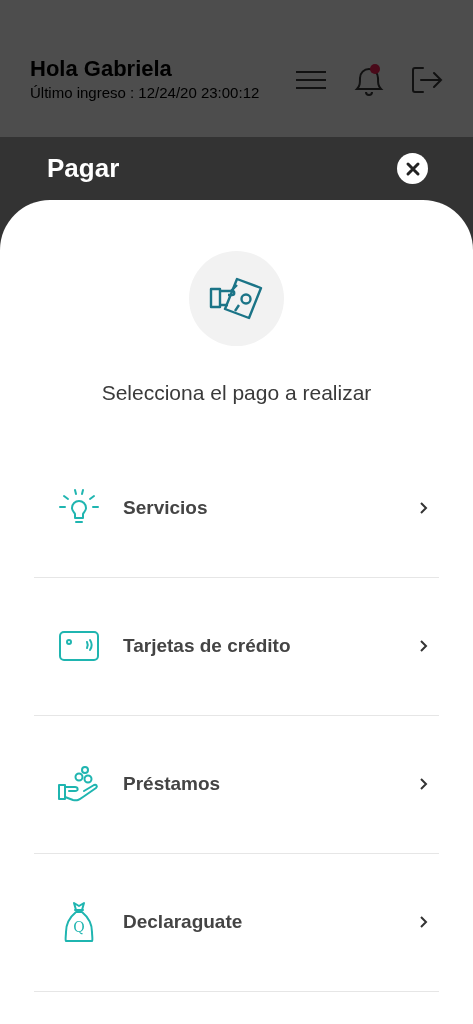 Image resolution: width=473 pixels, height=1024 pixels. I want to click on payment-option: Tarjetas de crédito, so click(236, 646).